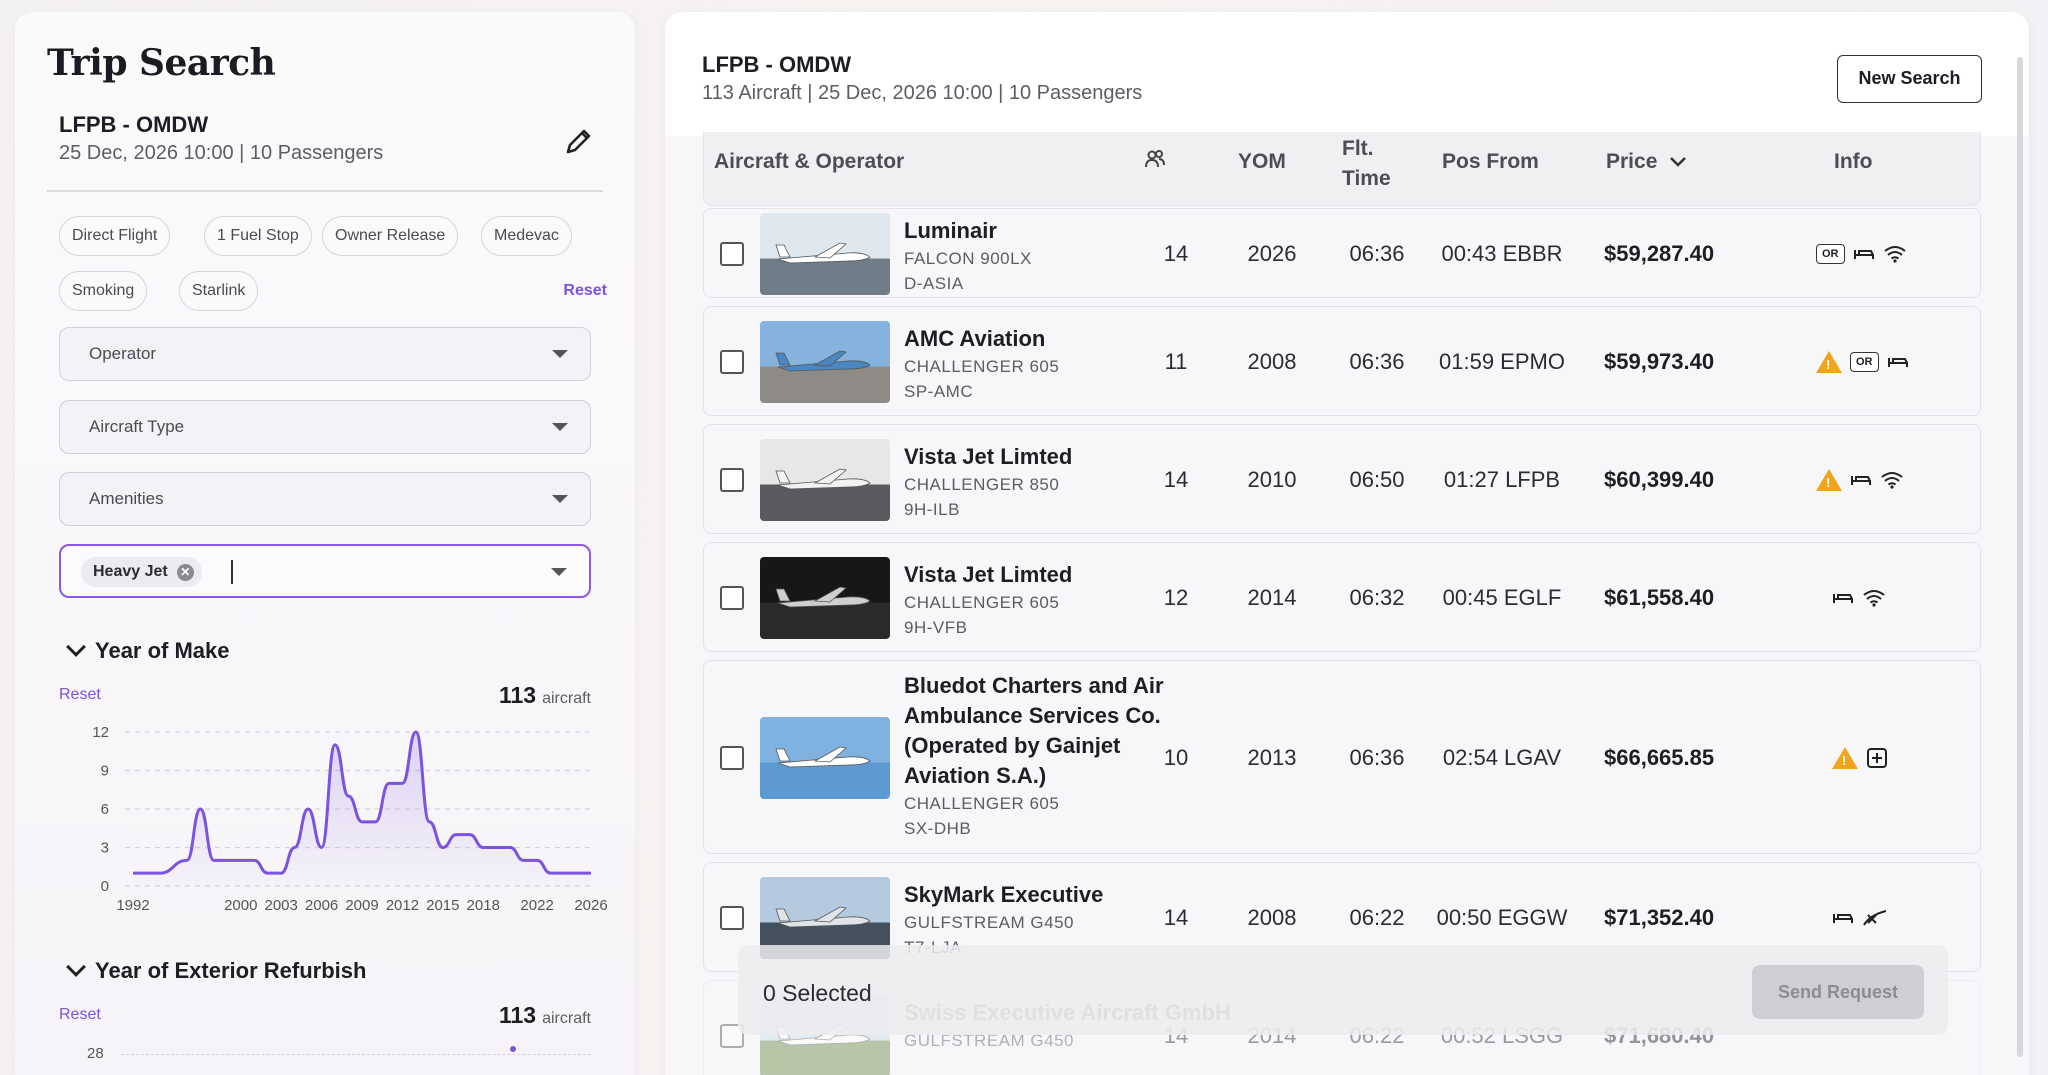 This screenshot has height=1075, width=2048. Describe the element at coordinates (325, 354) in the screenshot. I see `operator-dropdown: Operator` at that location.